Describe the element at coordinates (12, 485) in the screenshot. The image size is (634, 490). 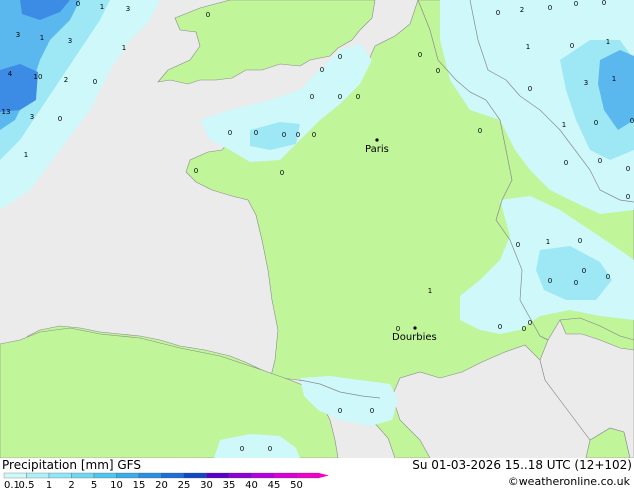
I see `legend-label: 0.1` at that location.